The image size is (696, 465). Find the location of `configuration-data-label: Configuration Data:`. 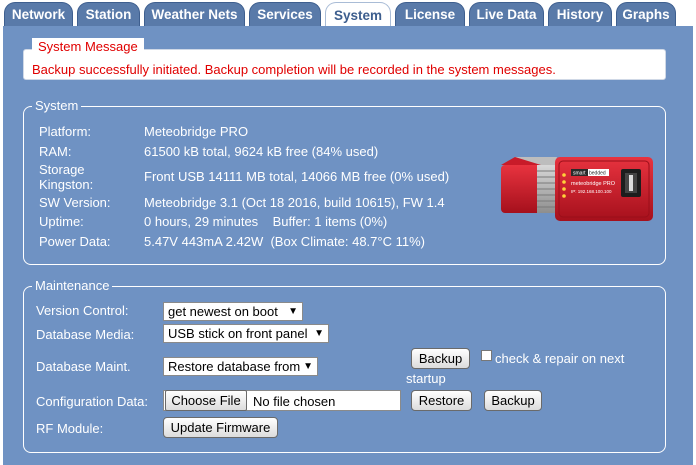

configuration-data-label: Configuration Data: is located at coordinates (92, 401).